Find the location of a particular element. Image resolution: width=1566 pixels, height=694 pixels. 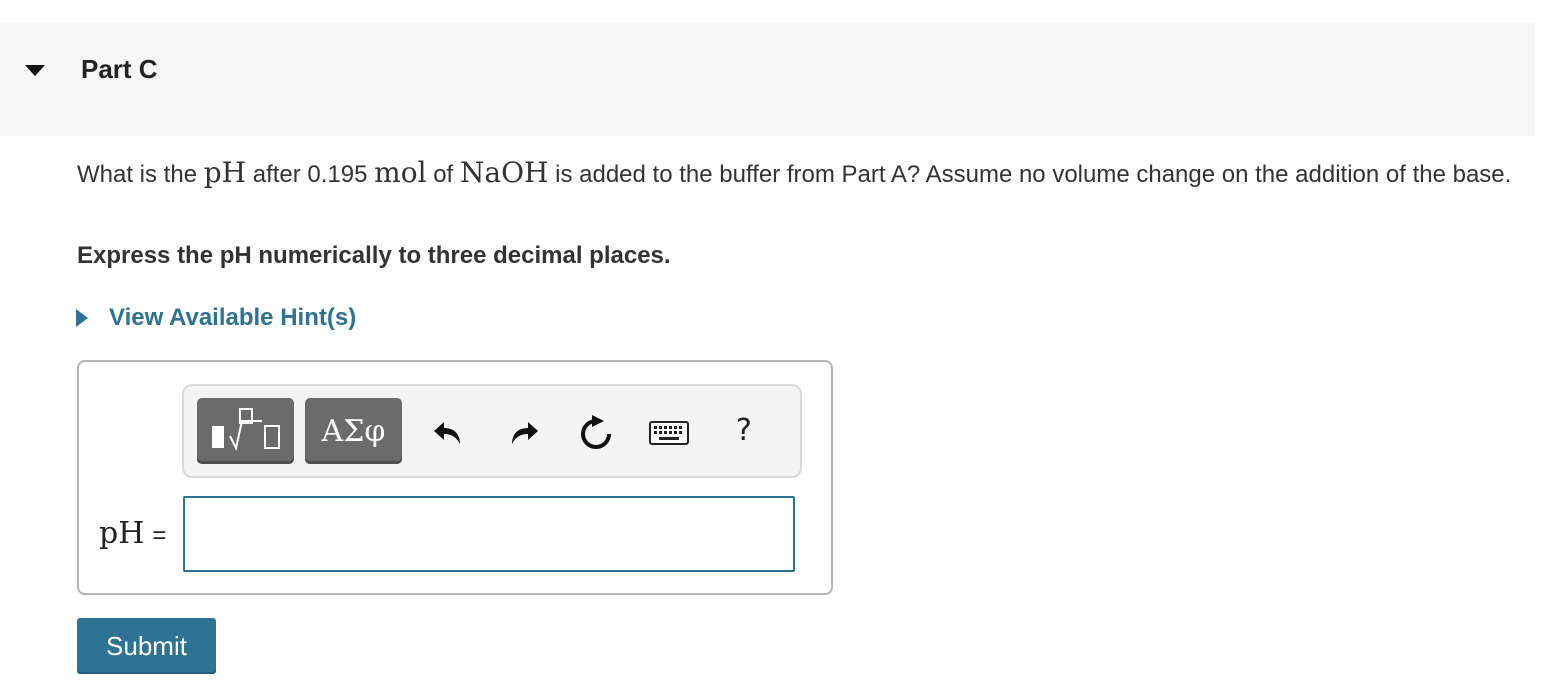

answer-label: pH = is located at coordinates (132, 535).